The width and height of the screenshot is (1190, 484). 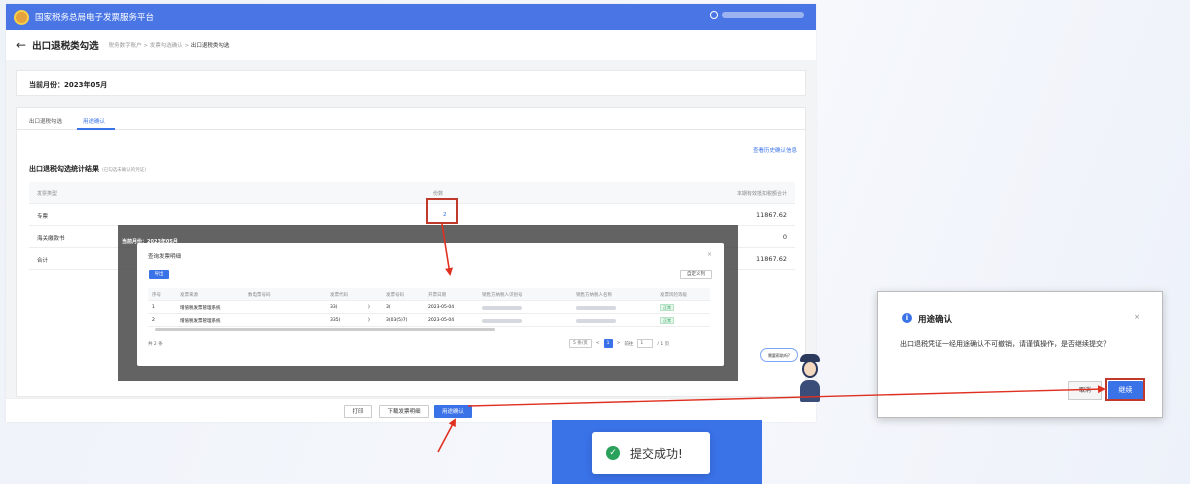 I want to click on arrow-to-continue-button, so click(x=786, y=396).